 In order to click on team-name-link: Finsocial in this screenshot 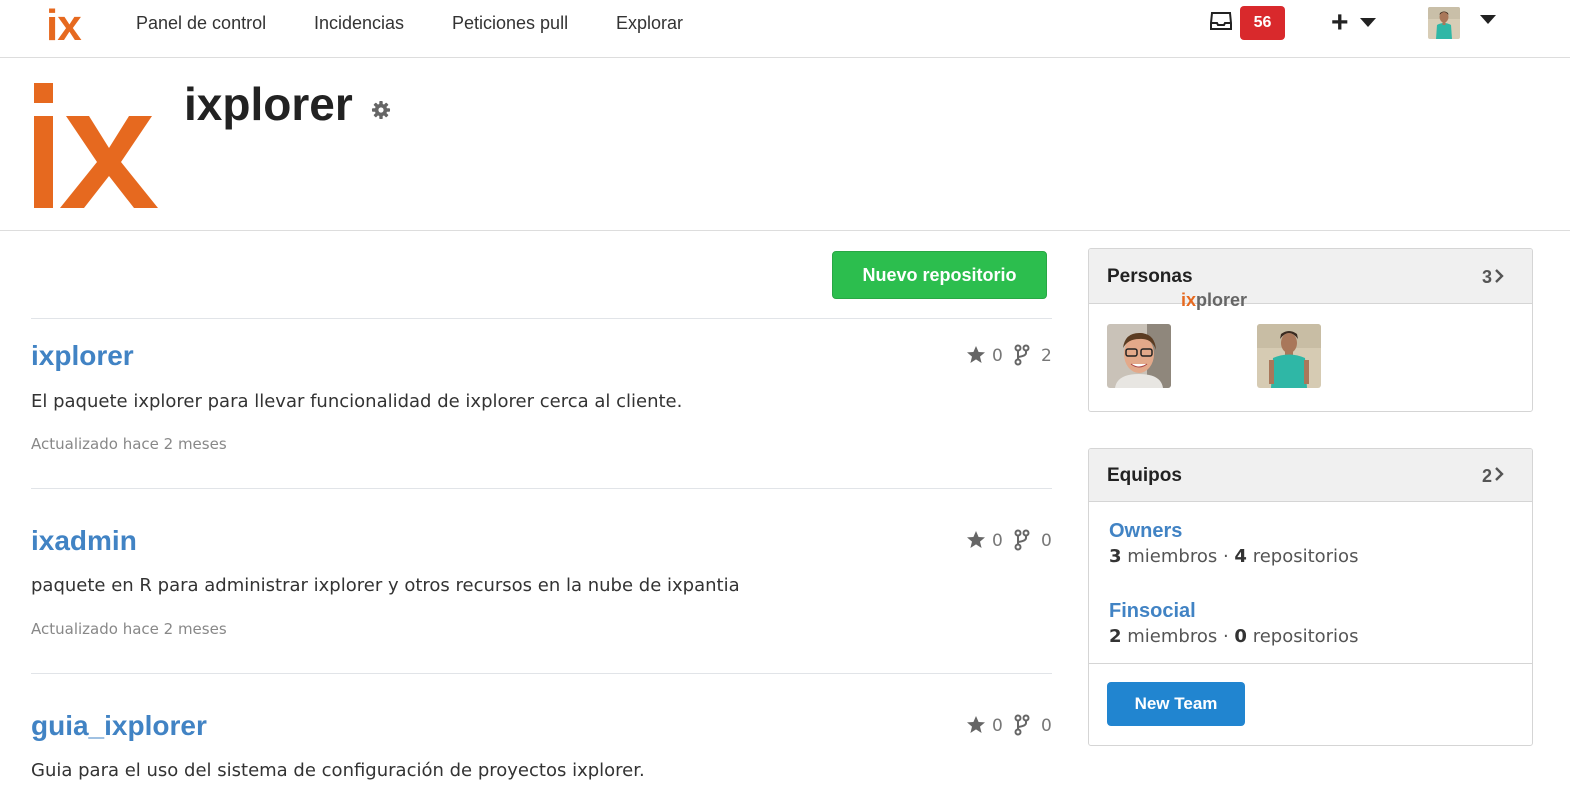, I will do `click(1152, 611)`.